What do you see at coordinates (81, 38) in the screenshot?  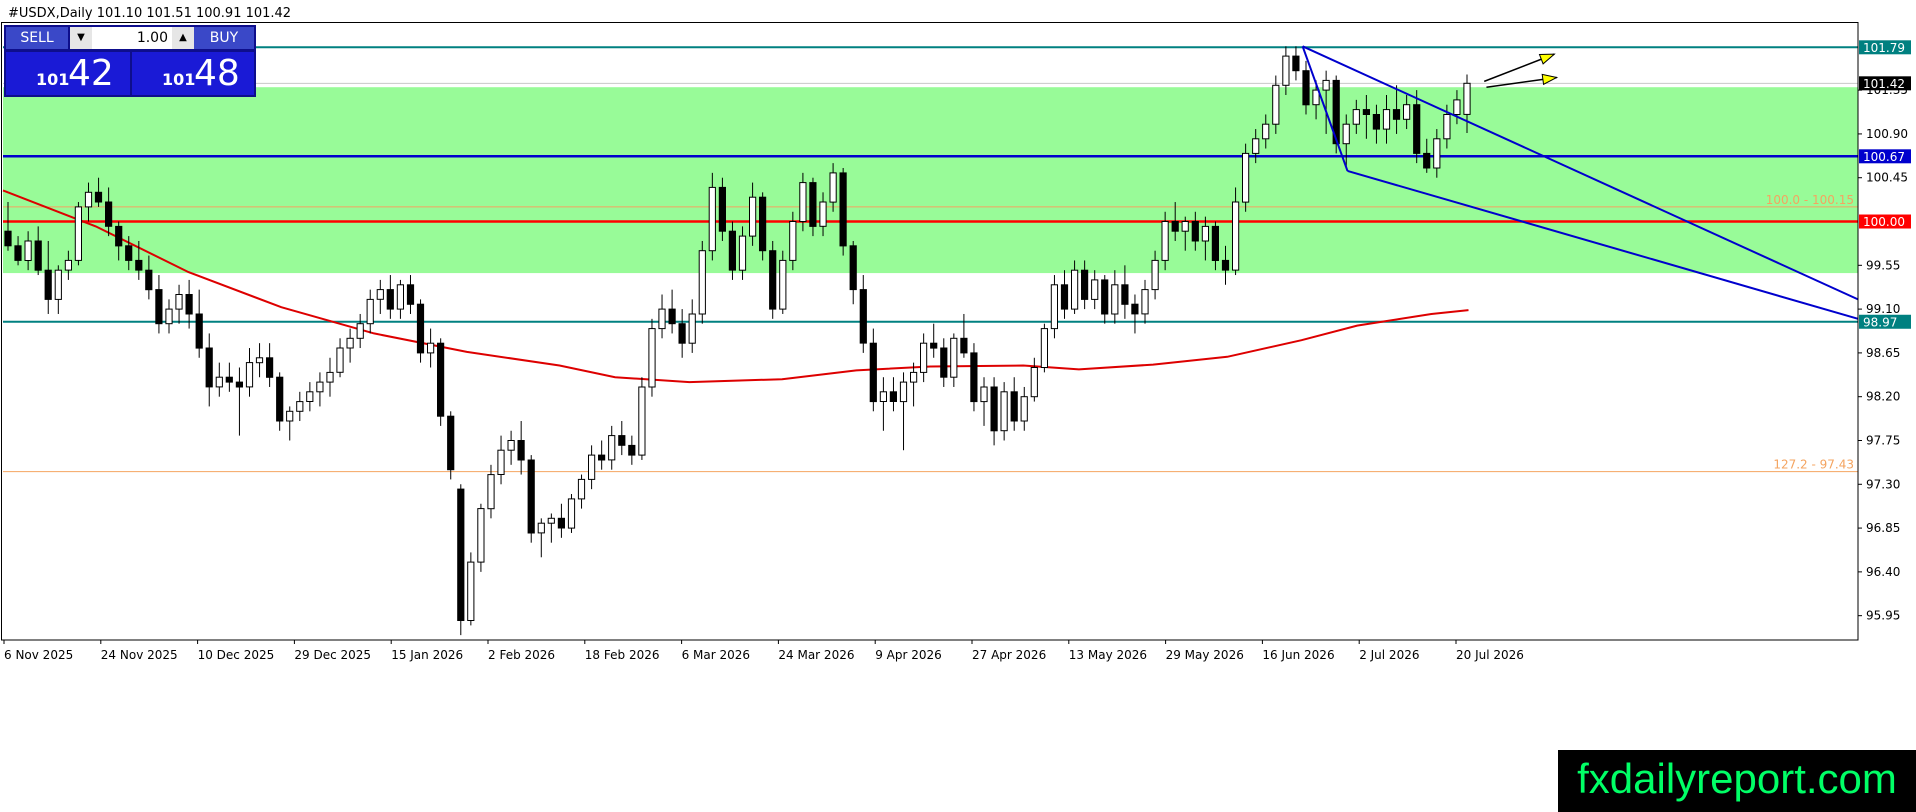 I see `lot-decrease-icon: ▼` at bounding box center [81, 38].